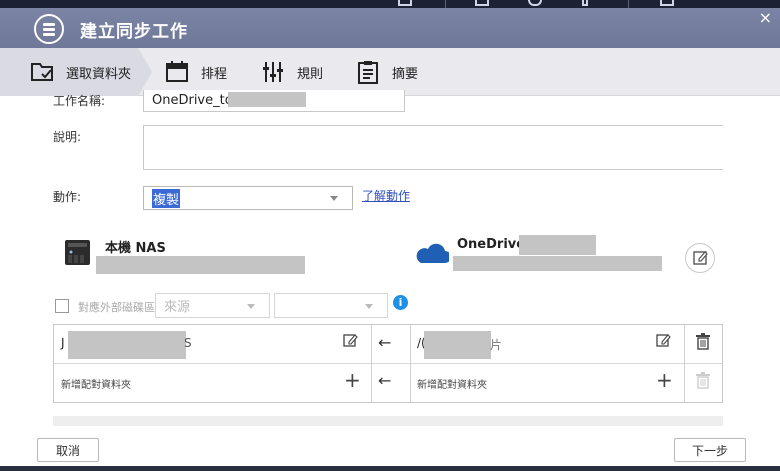 The height and width of the screenshot is (471, 780). What do you see at coordinates (491, 244) in the screenshot?
I see `remote-title: OneDrive` at bounding box center [491, 244].